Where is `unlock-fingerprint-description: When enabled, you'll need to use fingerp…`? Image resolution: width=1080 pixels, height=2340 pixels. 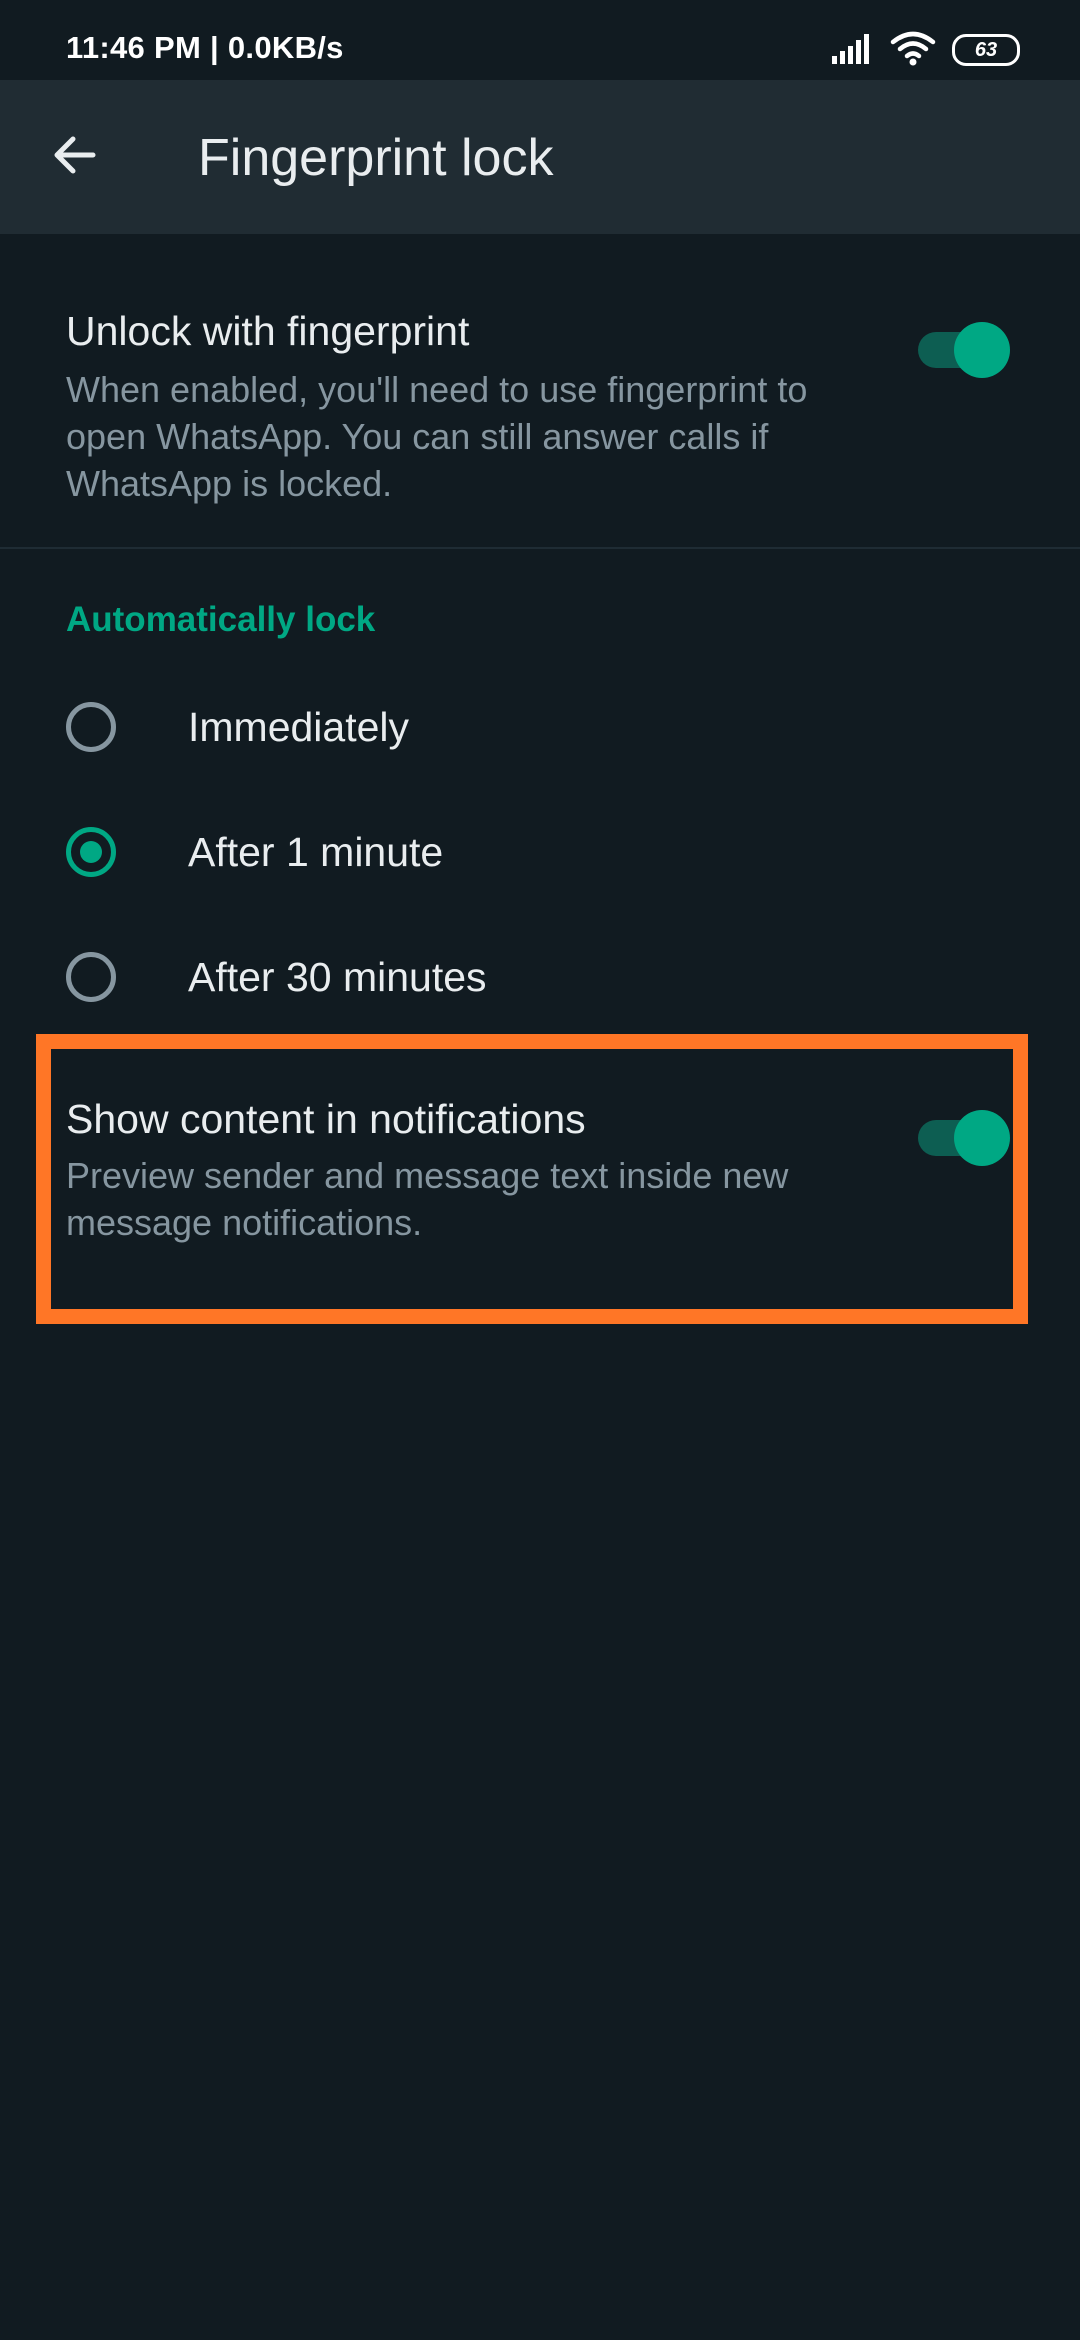
unlock-fingerprint-description: When enabled, you'll need to use fingerp… is located at coordinates (437, 436).